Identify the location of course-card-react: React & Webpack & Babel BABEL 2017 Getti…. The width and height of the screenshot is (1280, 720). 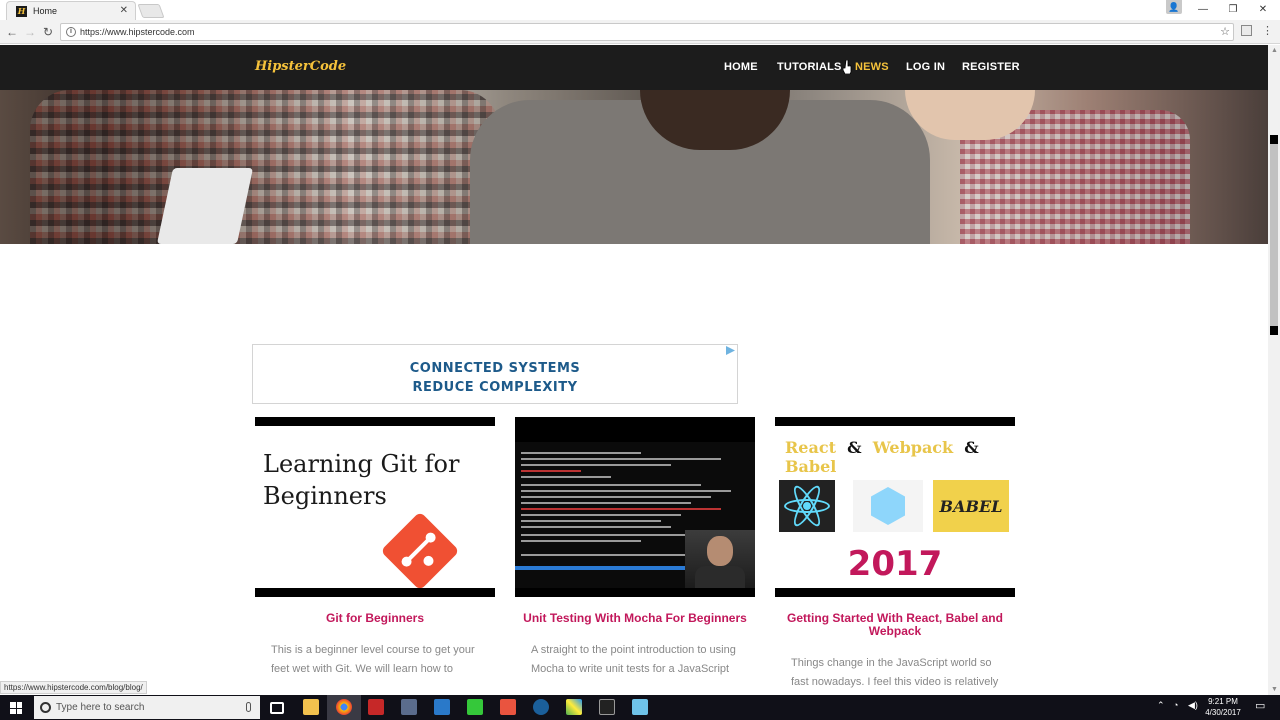
(895, 554).